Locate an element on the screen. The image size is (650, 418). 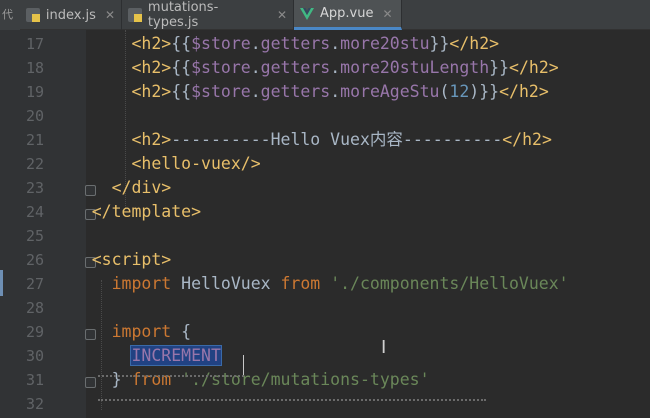
gutter-stub-label: 代 is located at coordinates (10, 15).